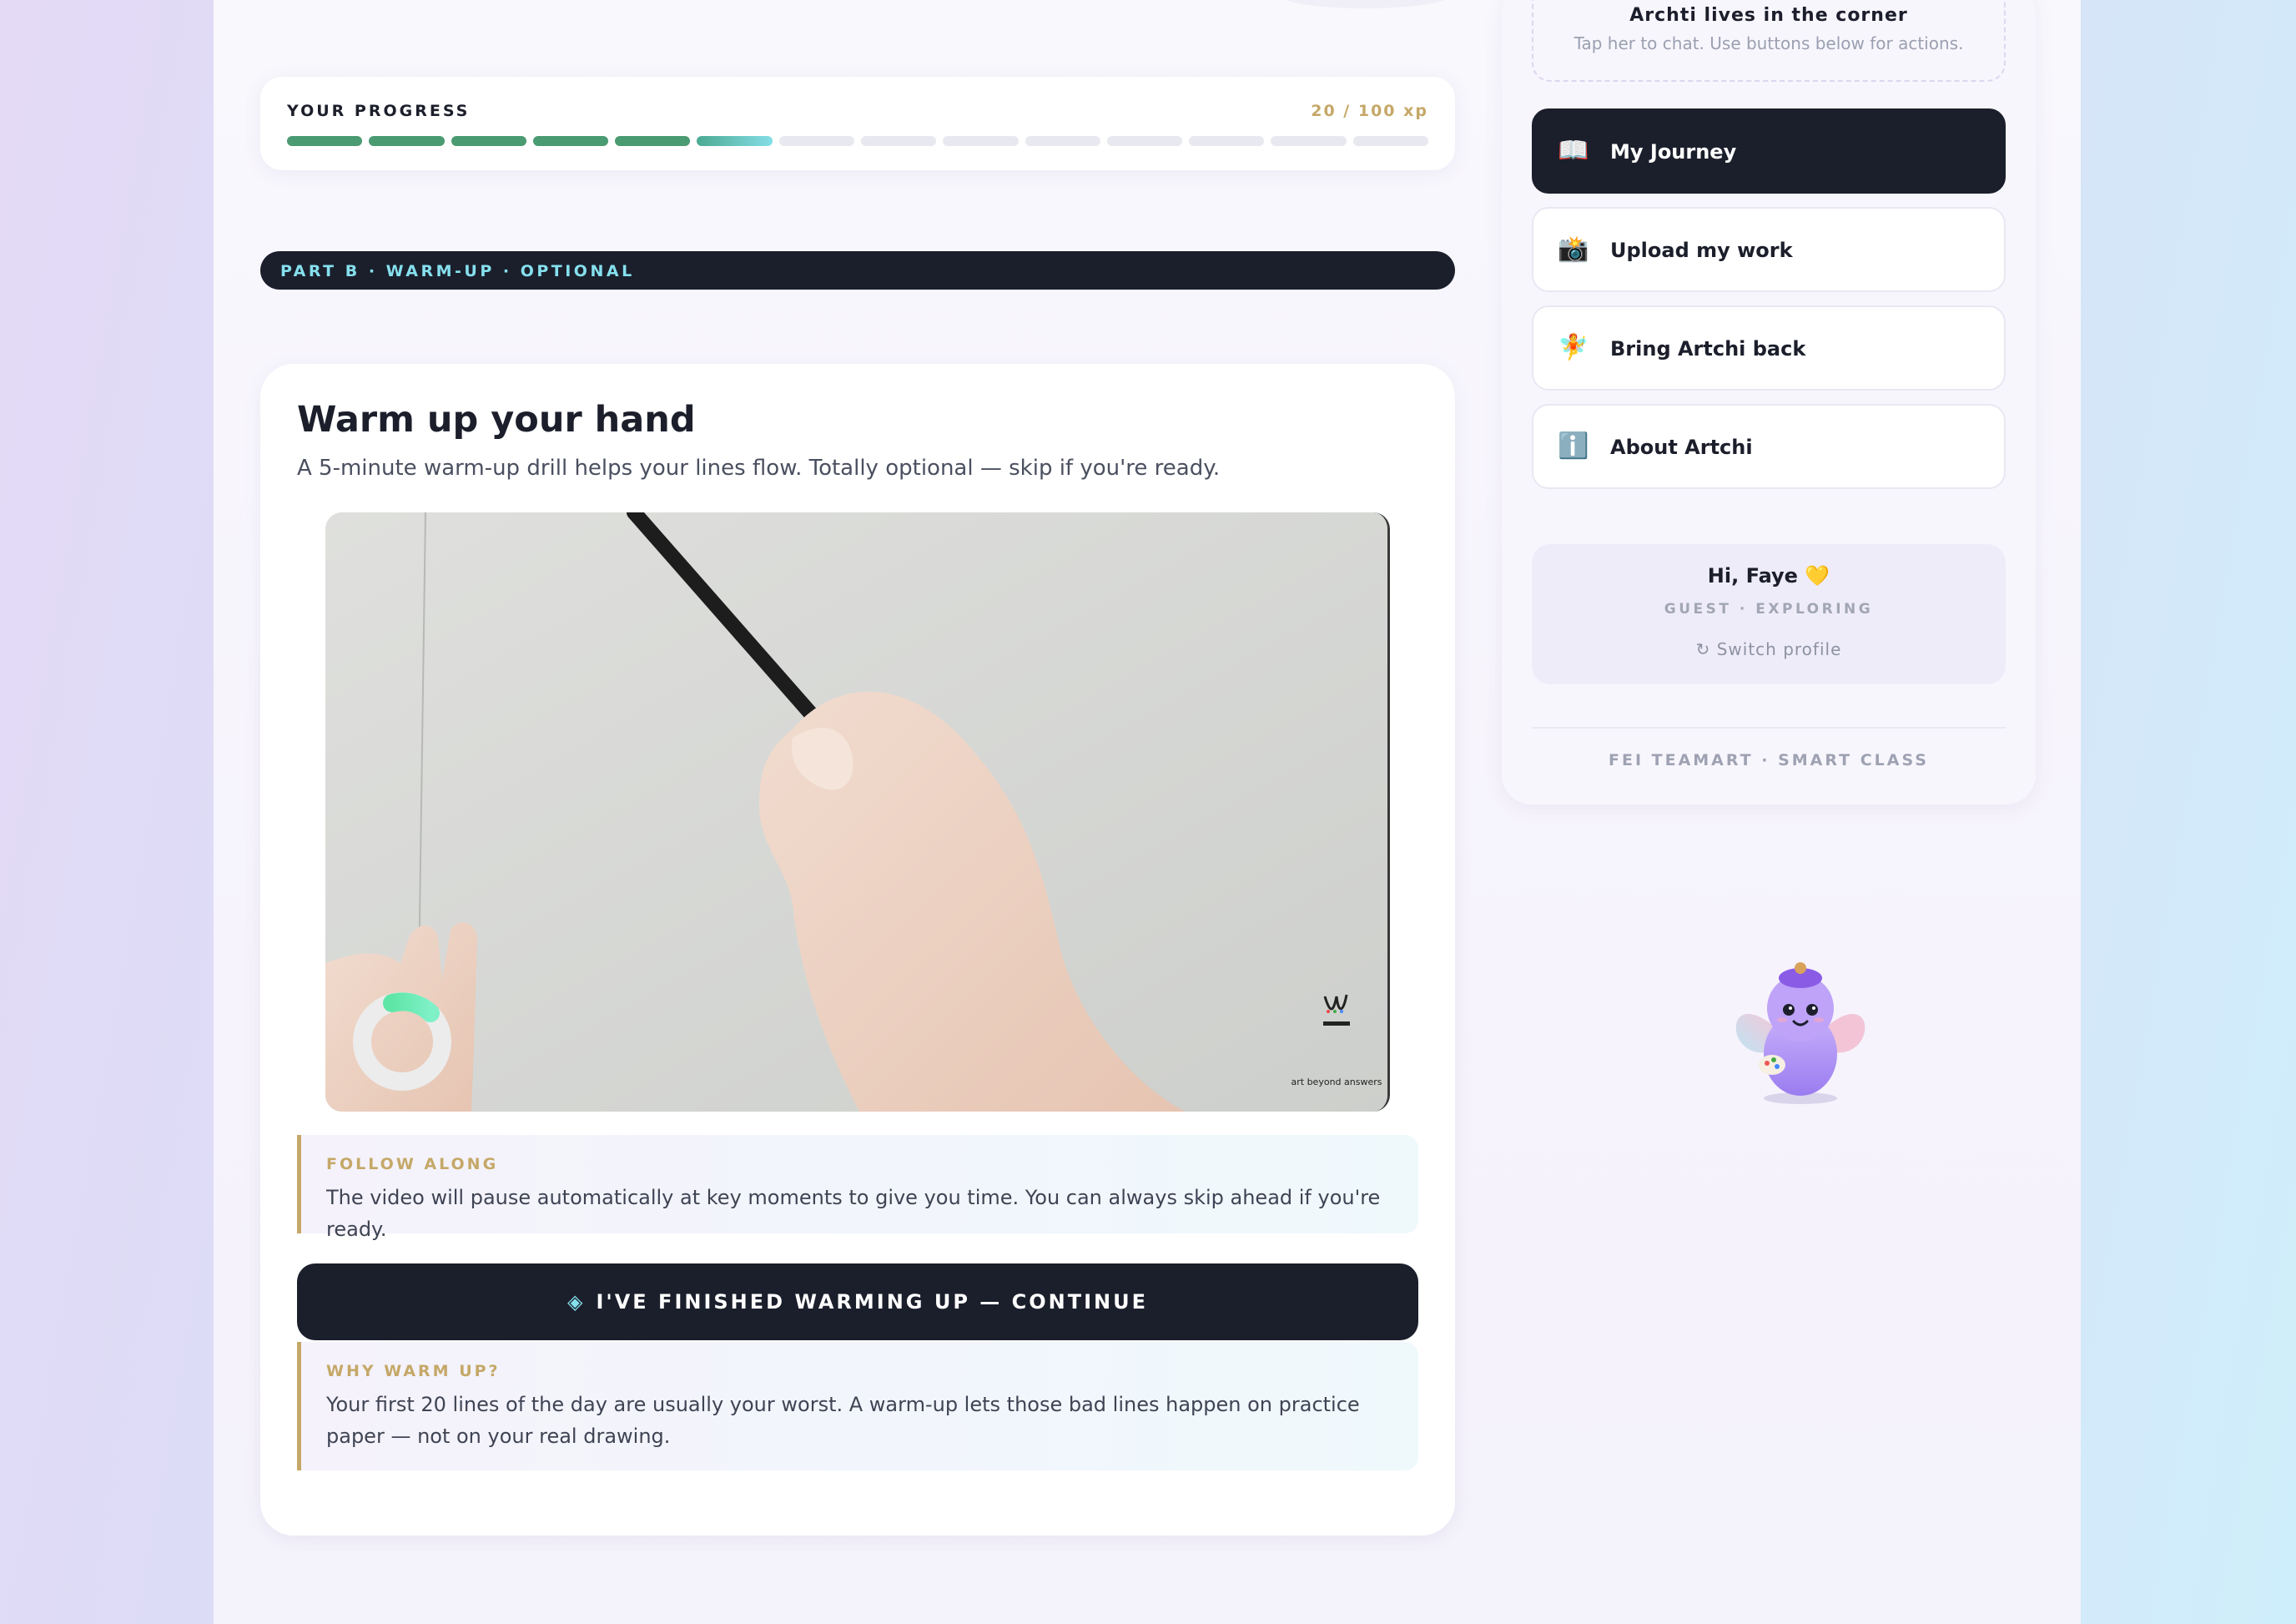 Image resolution: width=2296 pixels, height=1624 pixels. I want to click on nav-bring-artchi-back: 🧚 Bring Artchi back, so click(1769, 348).